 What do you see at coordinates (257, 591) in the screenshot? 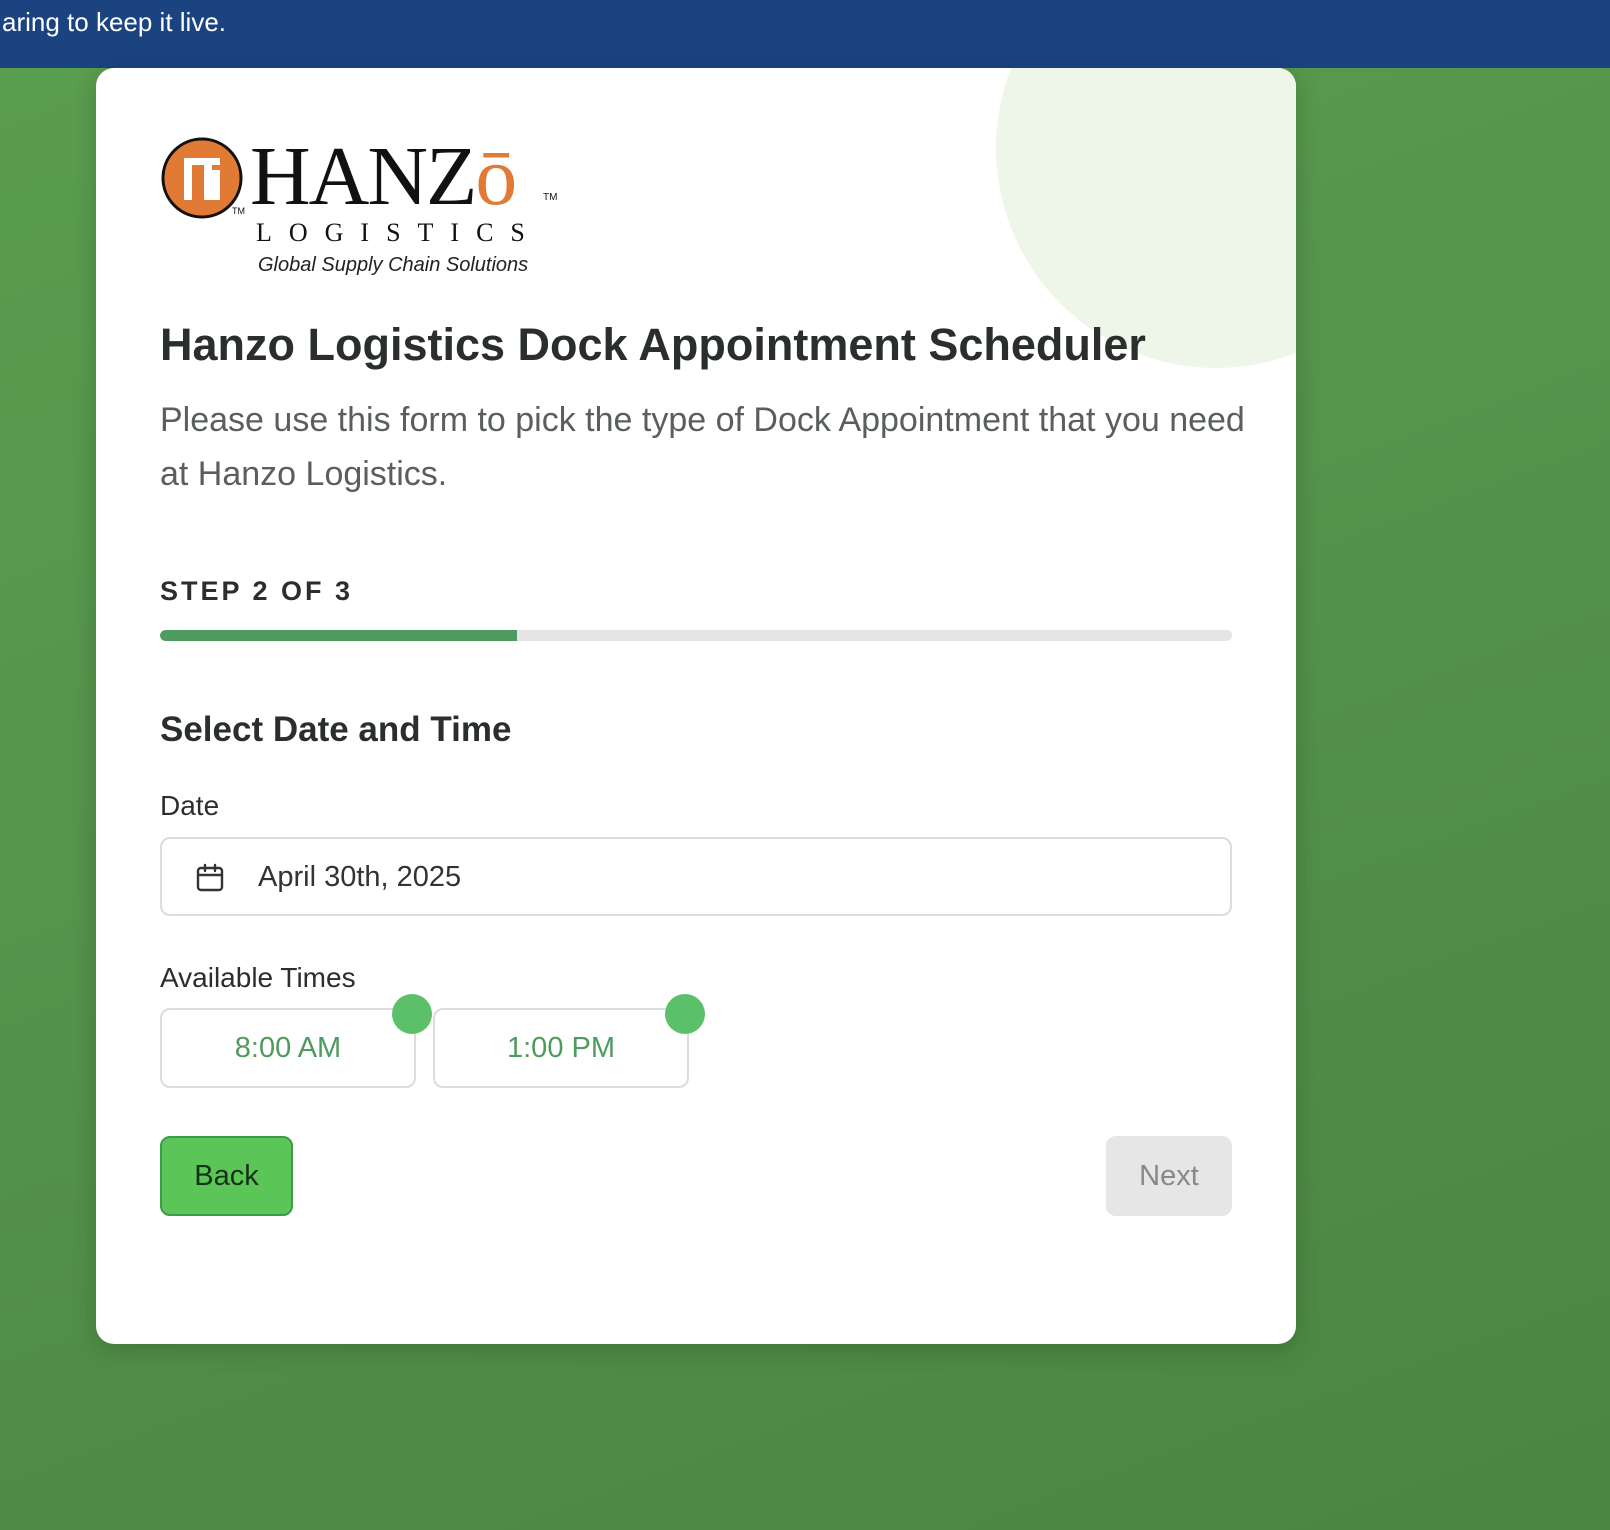
I see `step-indicator: STEP 2 OF 3` at bounding box center [257, 591].